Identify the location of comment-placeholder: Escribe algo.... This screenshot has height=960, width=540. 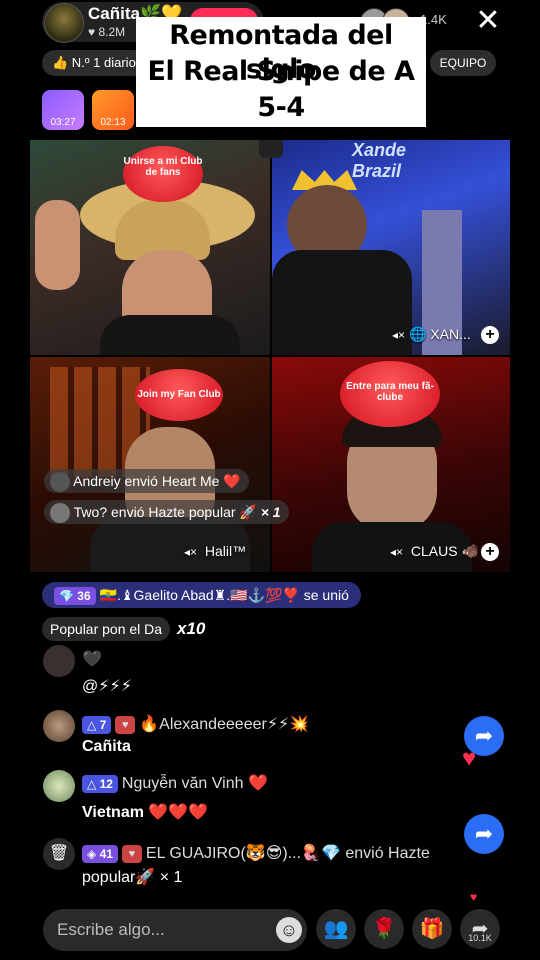
(111, 930).